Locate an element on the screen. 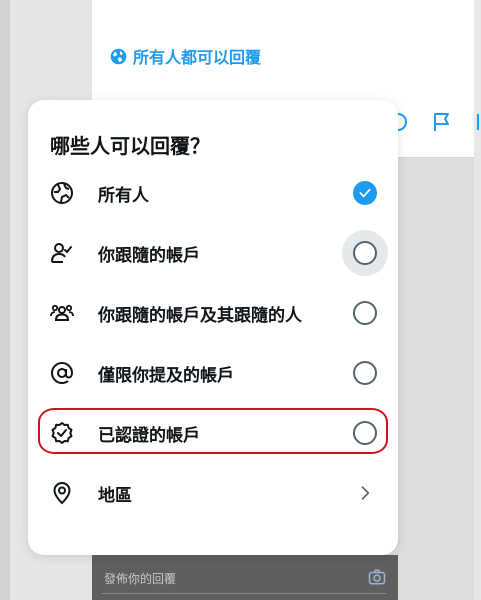 This screenshot has height=600, width=481. camera-icon is located at coordinates (377, 577).